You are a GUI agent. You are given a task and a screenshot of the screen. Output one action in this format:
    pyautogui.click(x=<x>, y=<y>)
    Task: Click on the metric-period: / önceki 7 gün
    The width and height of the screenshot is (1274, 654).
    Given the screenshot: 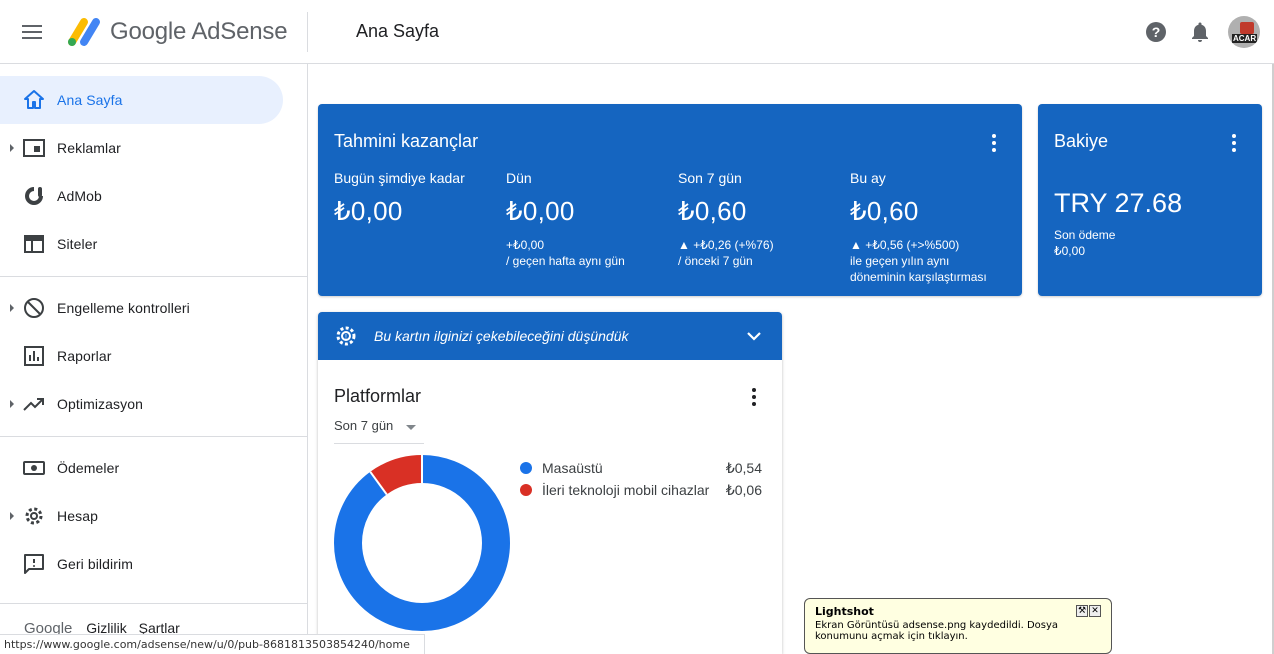 What is the action you would take?
    pyautogui.click(x=715, y=261)
    